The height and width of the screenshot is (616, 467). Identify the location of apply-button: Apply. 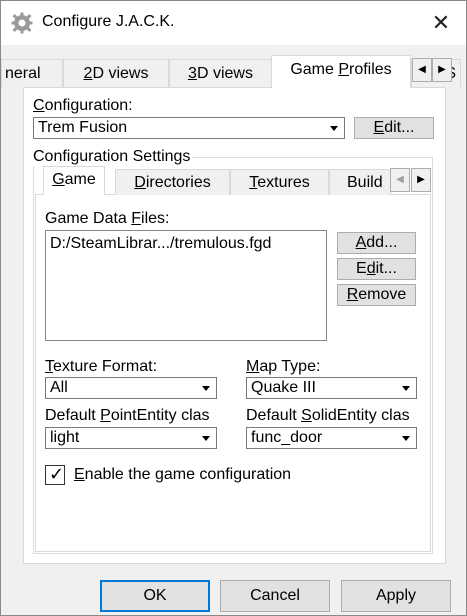
(396, 596).